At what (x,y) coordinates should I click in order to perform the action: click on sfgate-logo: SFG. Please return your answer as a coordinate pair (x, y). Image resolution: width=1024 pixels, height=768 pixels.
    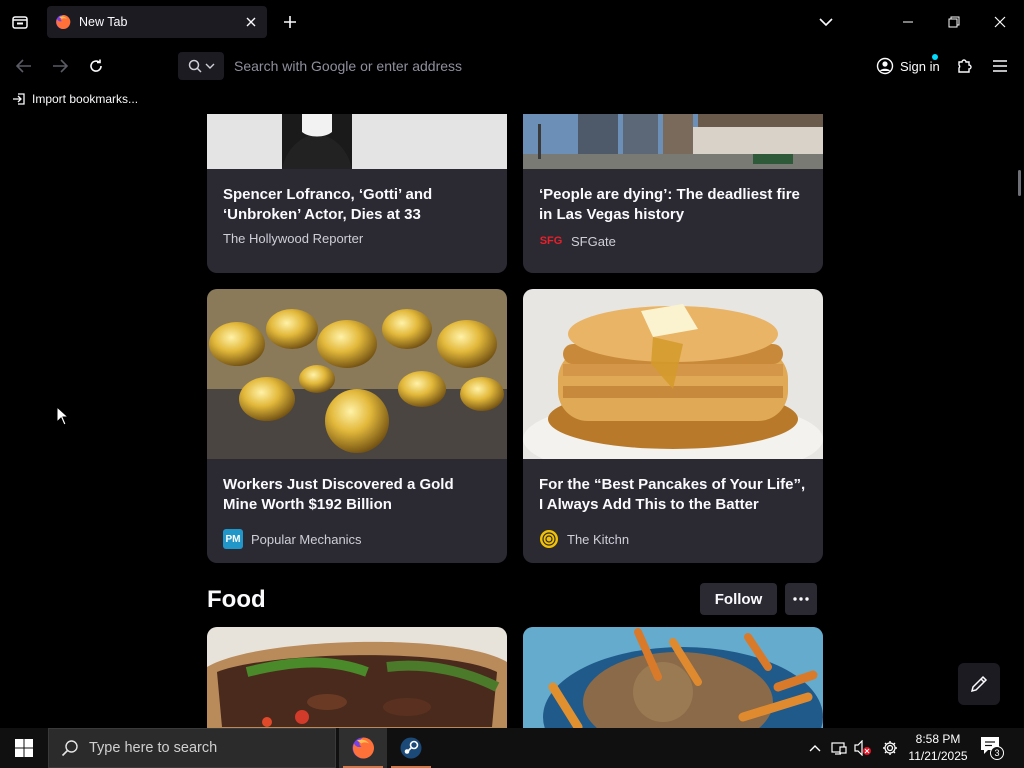
    Looking at the image, I should click on (551, 241).